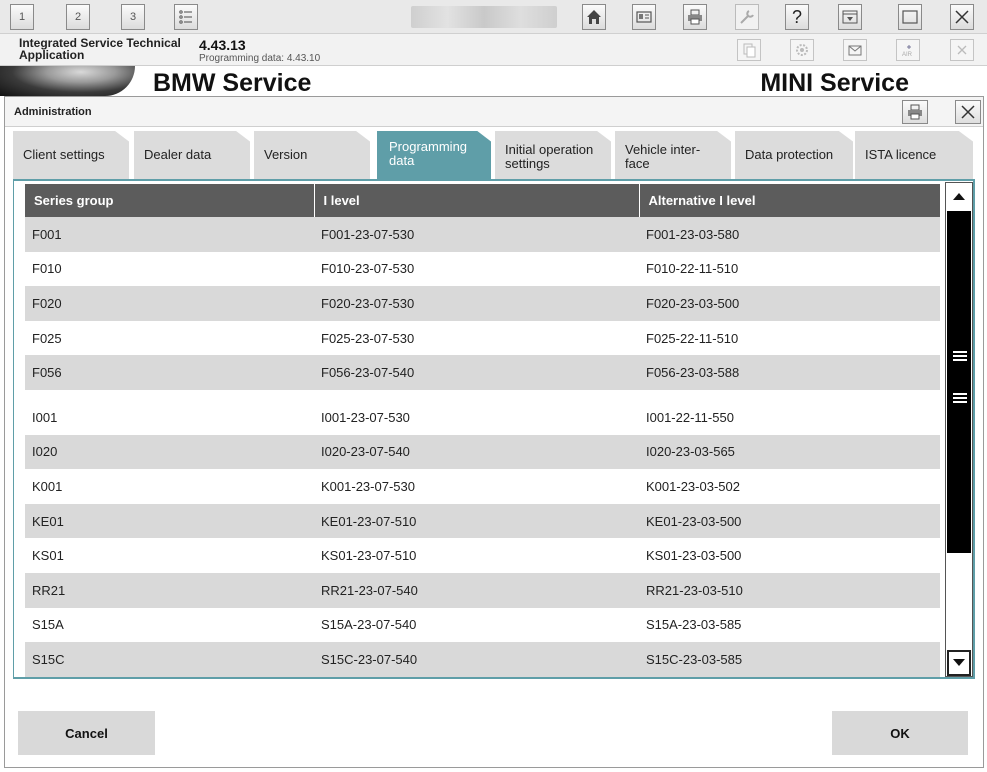  I want to click on id-card-icon, so click(644, 17).